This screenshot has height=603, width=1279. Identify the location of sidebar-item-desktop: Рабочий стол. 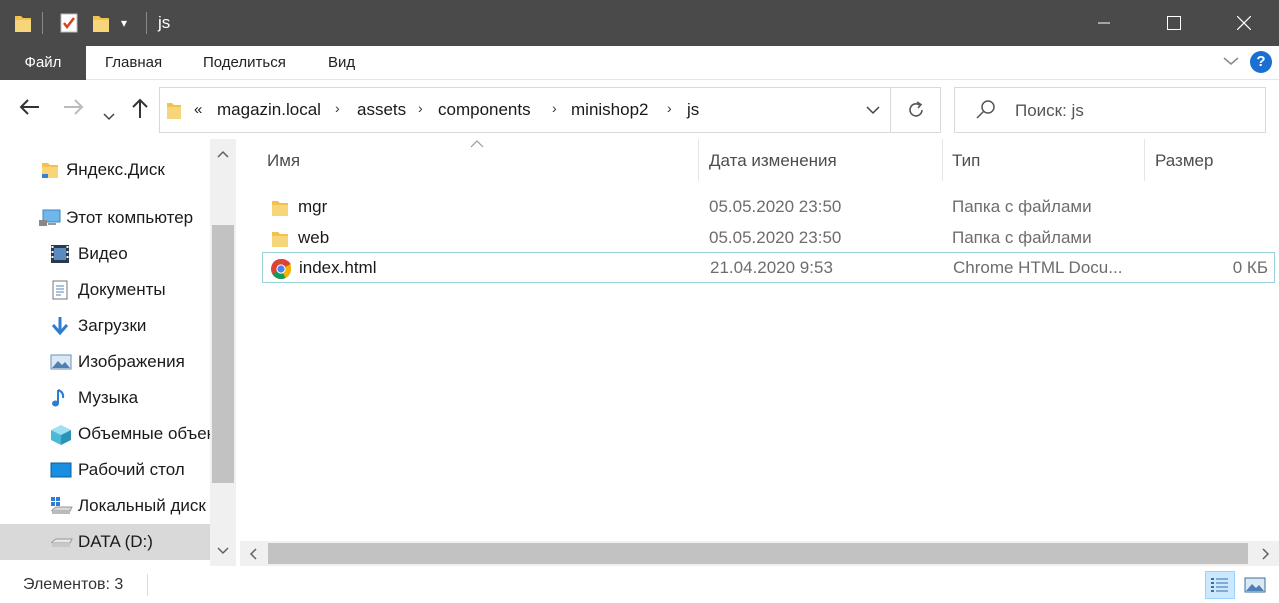
(105, 470).